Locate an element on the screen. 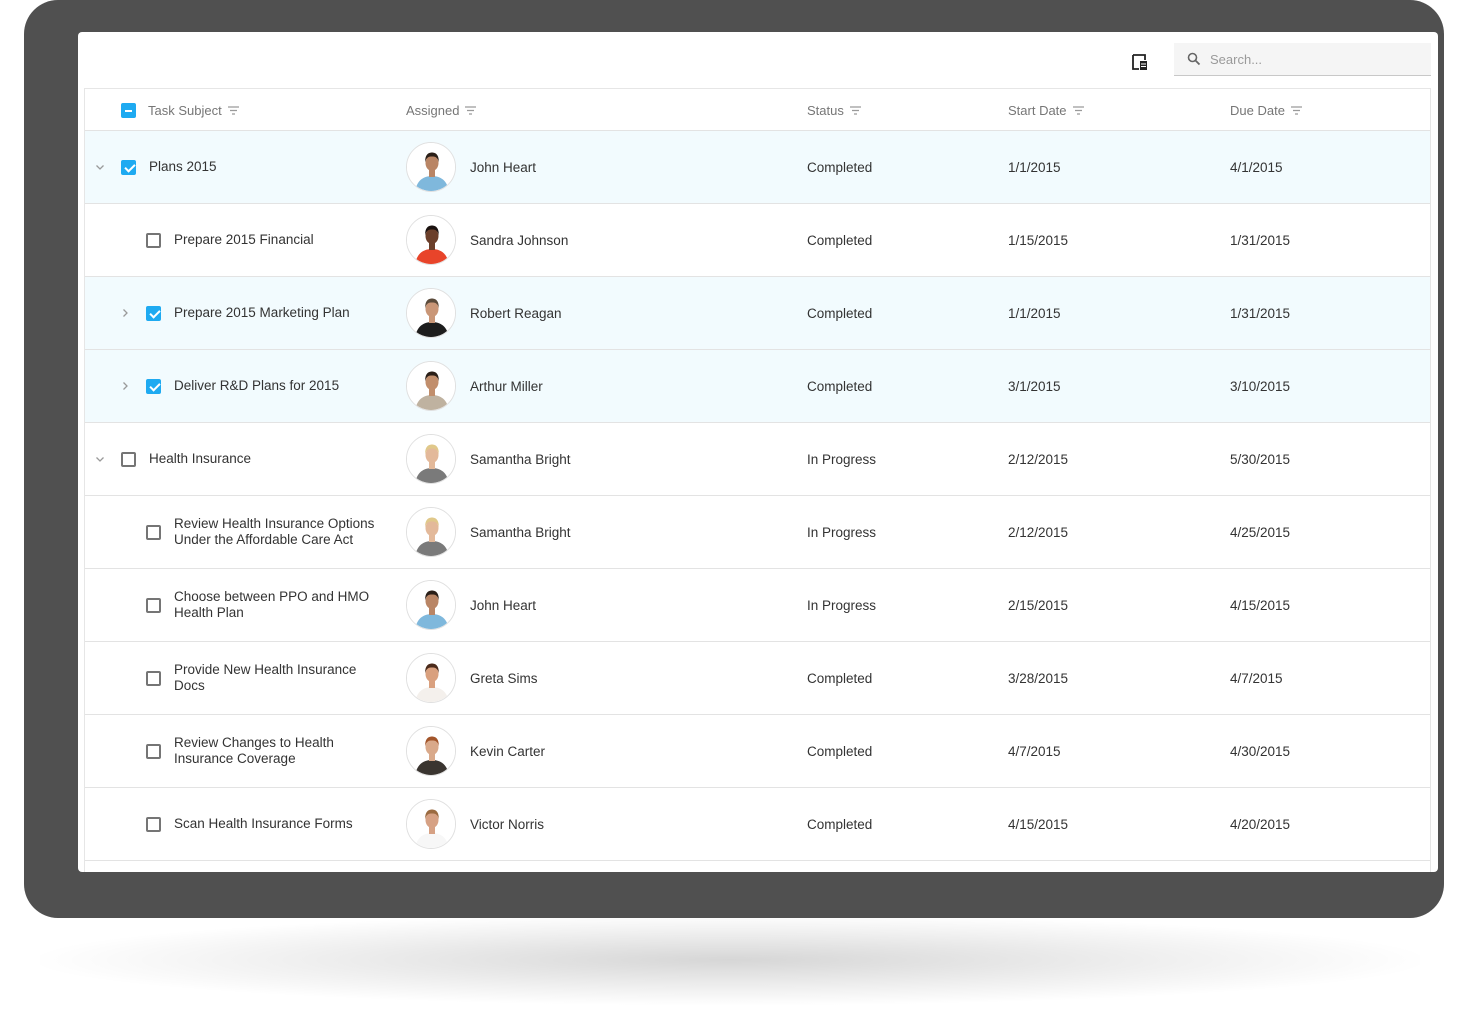  task-subject: Scan Health Insurance Forms is located at coordinates (263, 823).